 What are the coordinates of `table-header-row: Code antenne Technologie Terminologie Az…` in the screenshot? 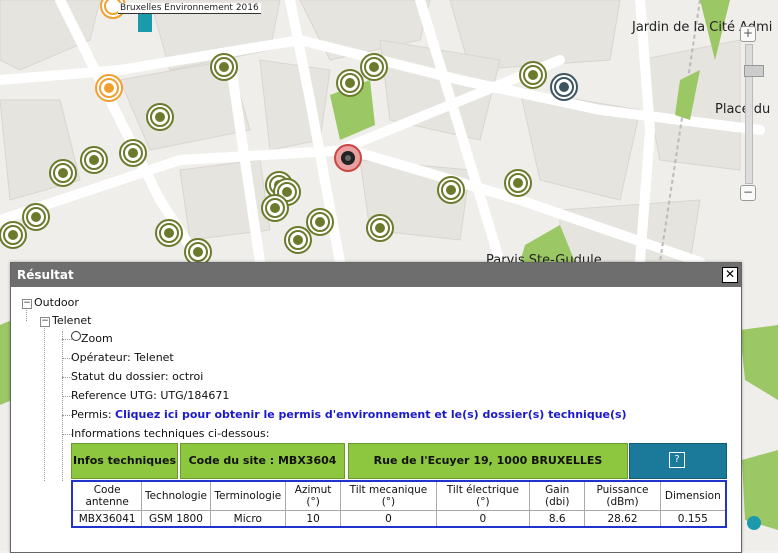 It's located at (399, 495).